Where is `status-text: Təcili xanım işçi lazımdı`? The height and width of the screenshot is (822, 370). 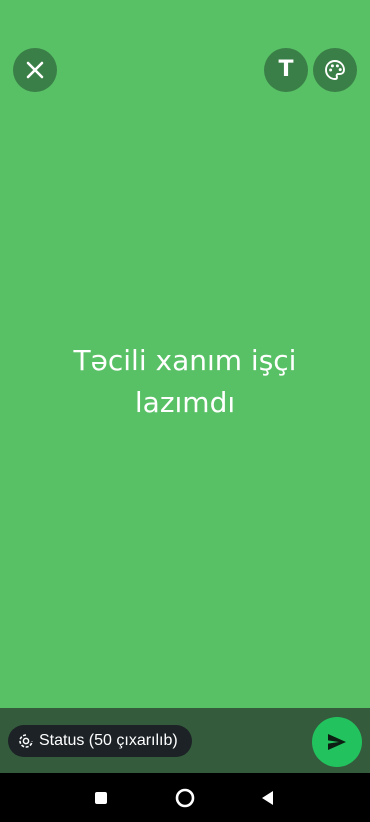 status-text: Təcili xanım işçi lazımdı is located at coordinates (185, 382).